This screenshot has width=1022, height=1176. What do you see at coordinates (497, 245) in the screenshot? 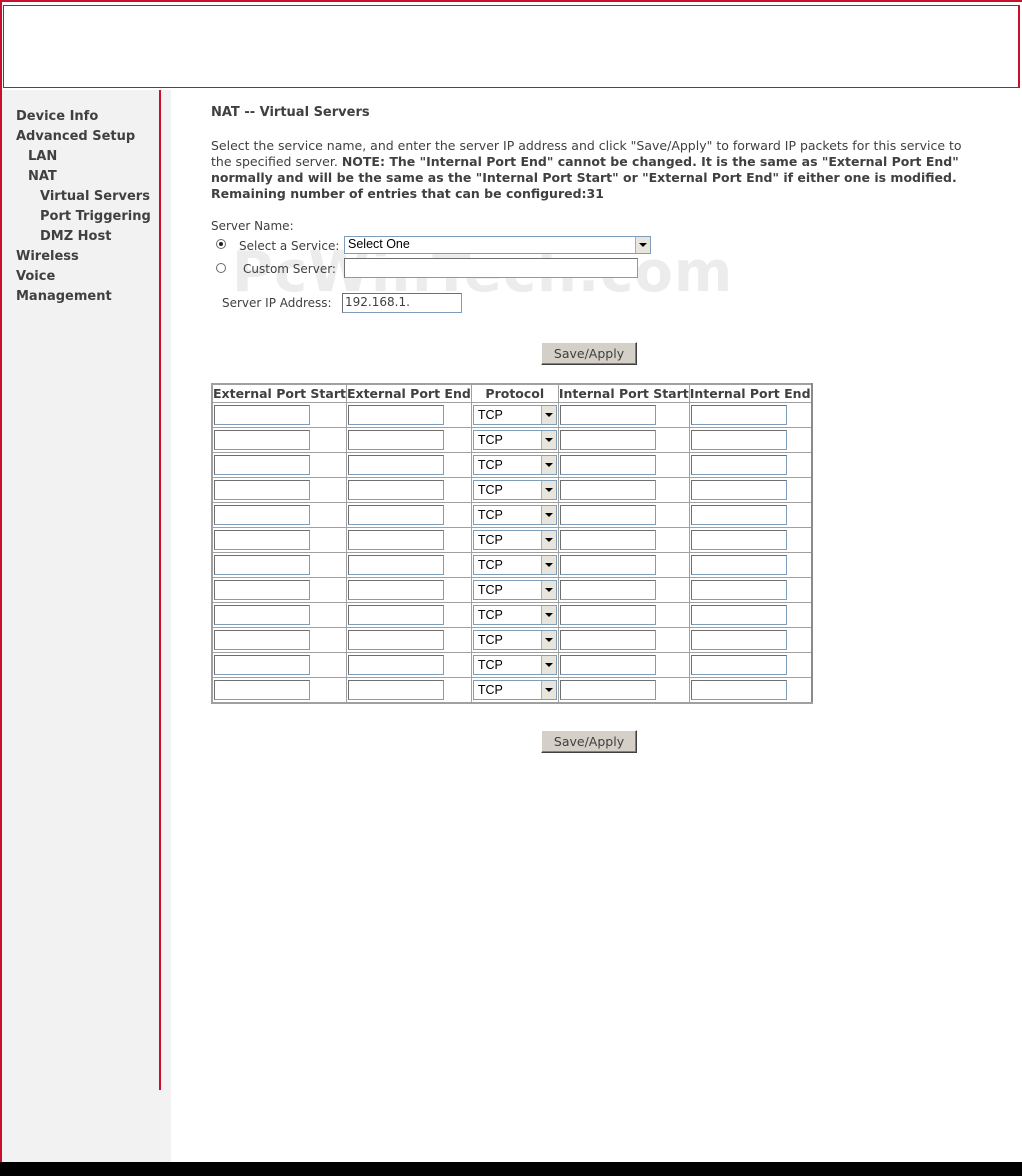
I see `service-select: Select One` at bounding box center [497, 245].